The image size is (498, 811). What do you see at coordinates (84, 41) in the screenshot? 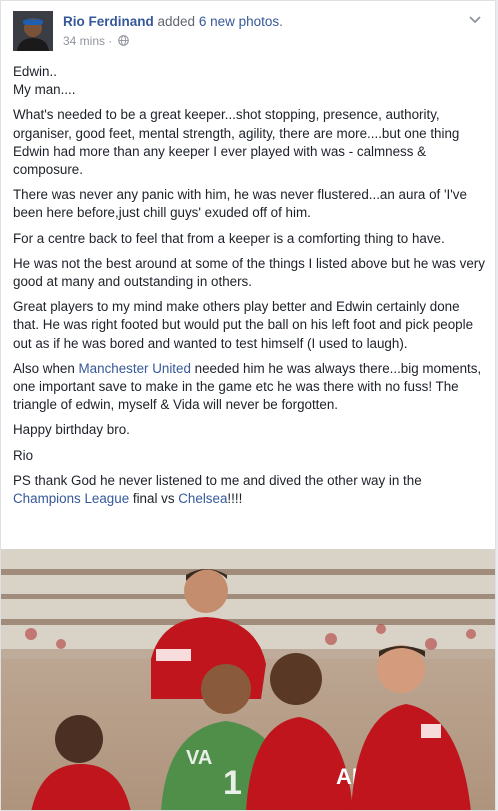
I see `timestamp: 34 mins` at bounding box center [84, 41].